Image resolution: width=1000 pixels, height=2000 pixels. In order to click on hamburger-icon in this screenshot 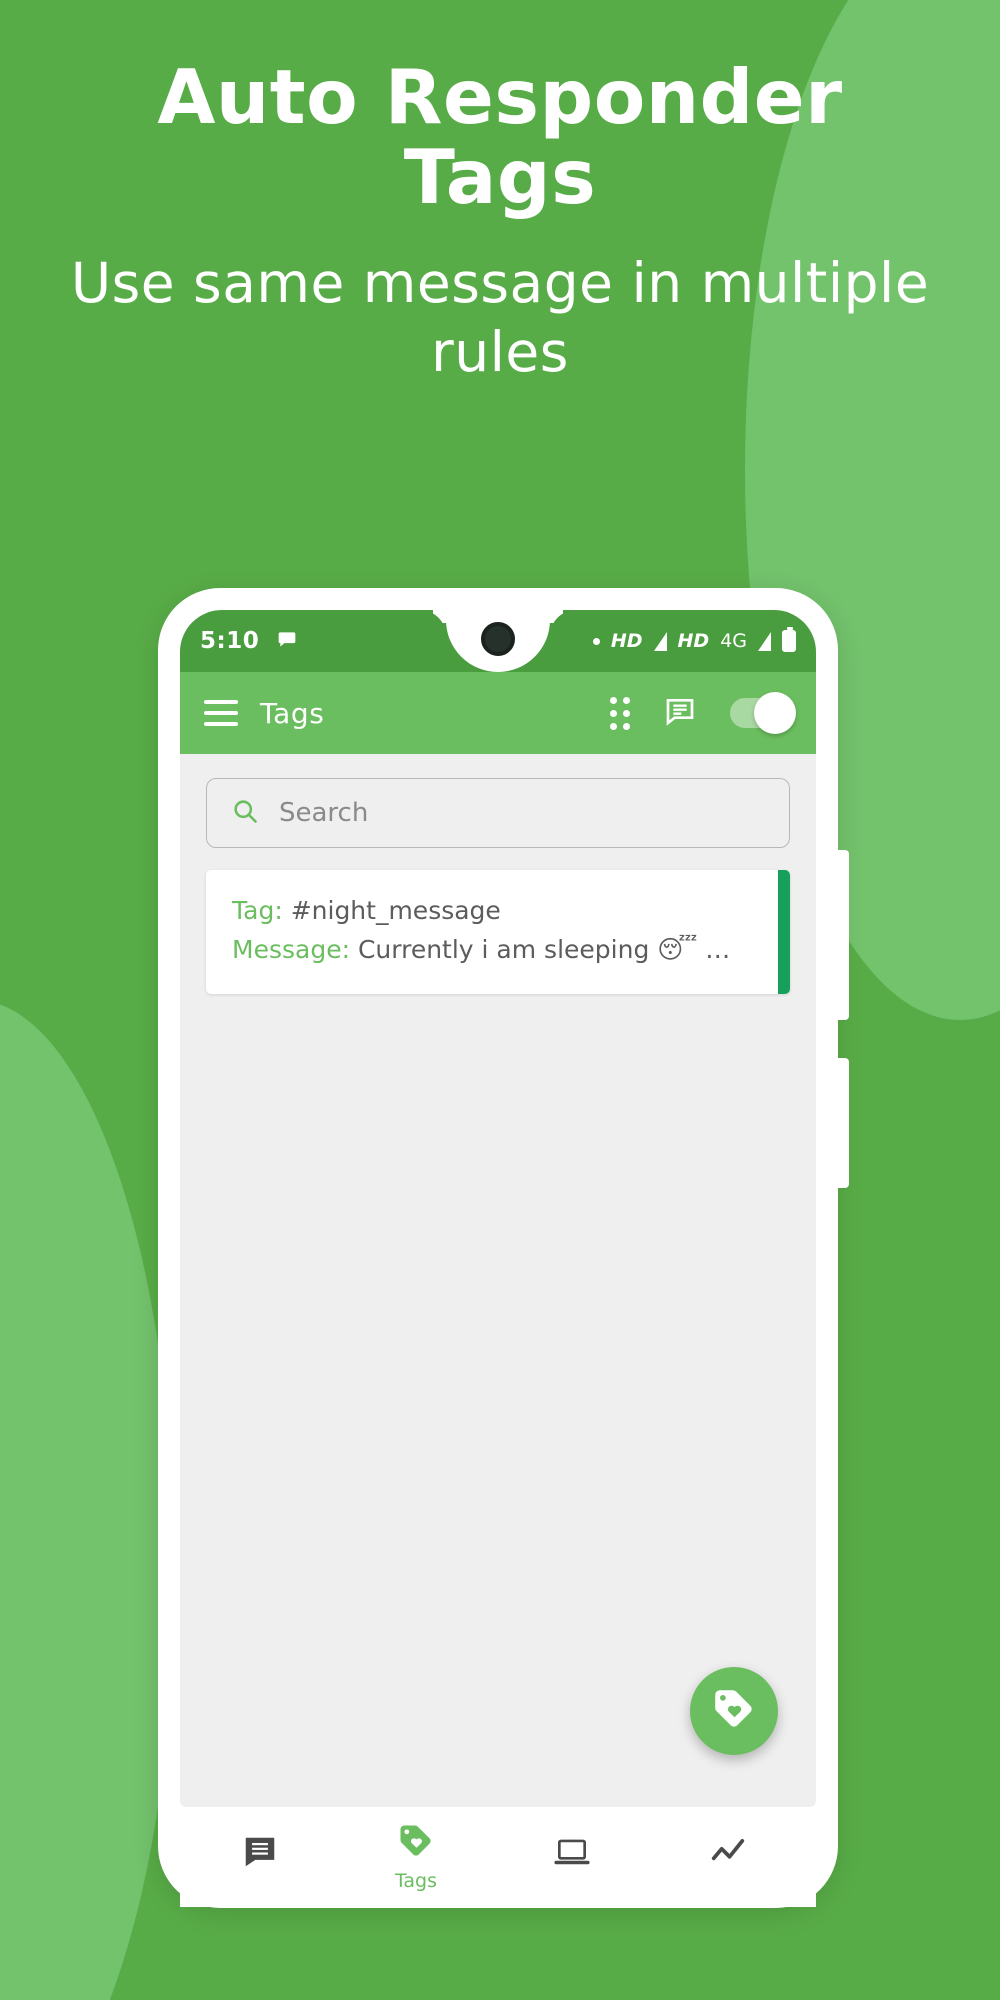, I will do `click(221, 713)`.